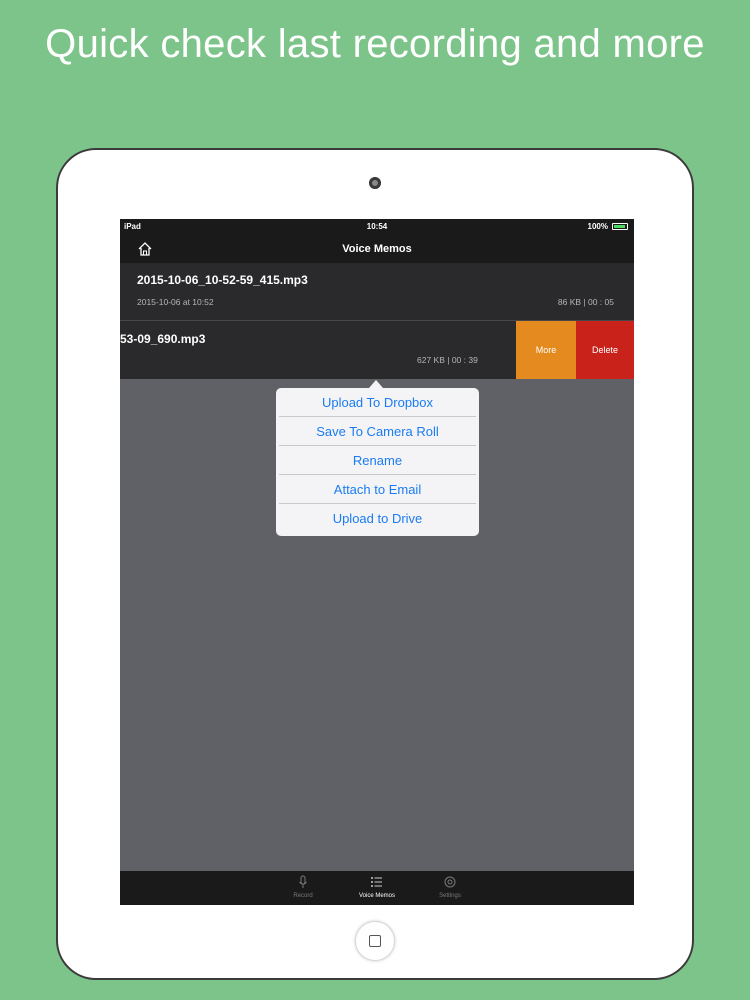  I want to click on menu-item-upload-dropbox: Upload To Dropbox, so click(377, 402).